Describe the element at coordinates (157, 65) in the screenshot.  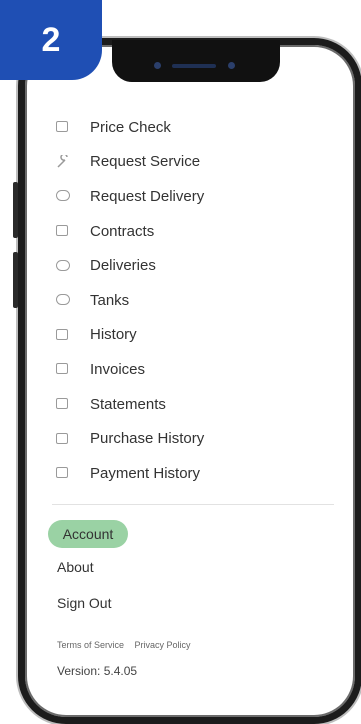
I see `camera-icon` at that location.